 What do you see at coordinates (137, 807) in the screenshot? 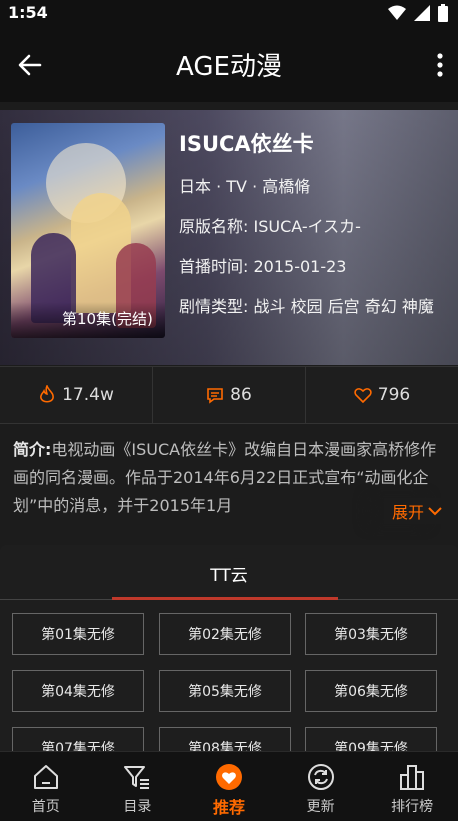
I see `nav-label: 目录` at bounding box center [137, 807].